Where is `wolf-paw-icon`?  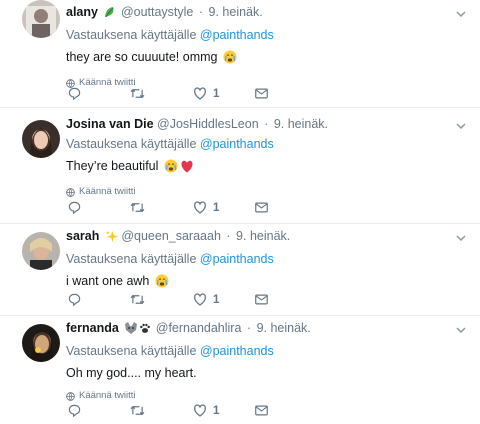
wolf-paw-icon is located at coordinates (138, 330).